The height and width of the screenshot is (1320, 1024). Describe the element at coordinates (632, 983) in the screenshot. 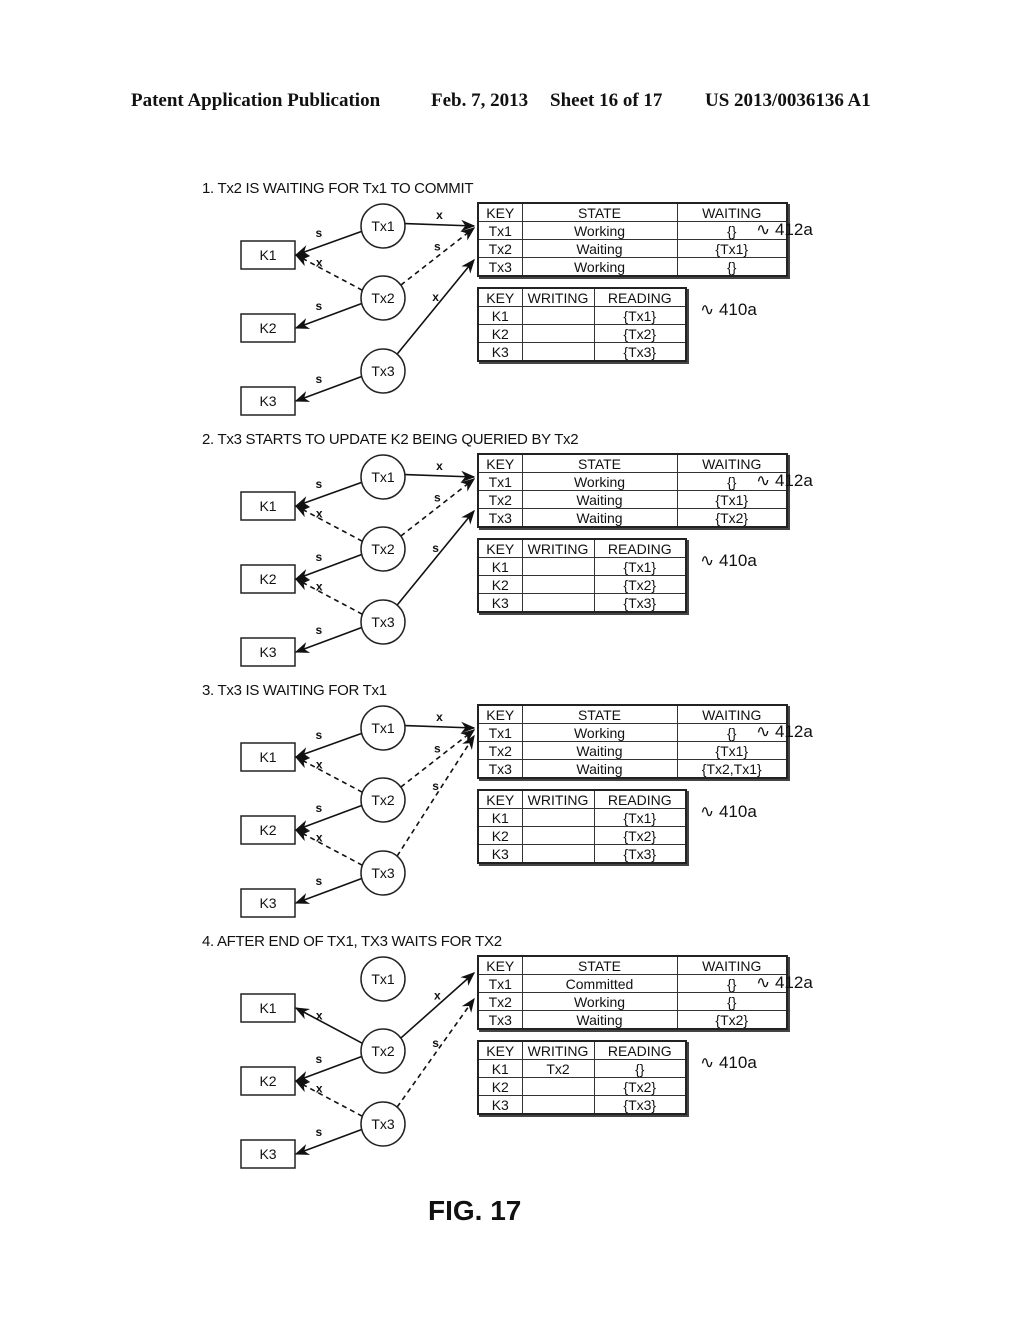

I see `transaction-row: Tx1 Committed{}` at that location.